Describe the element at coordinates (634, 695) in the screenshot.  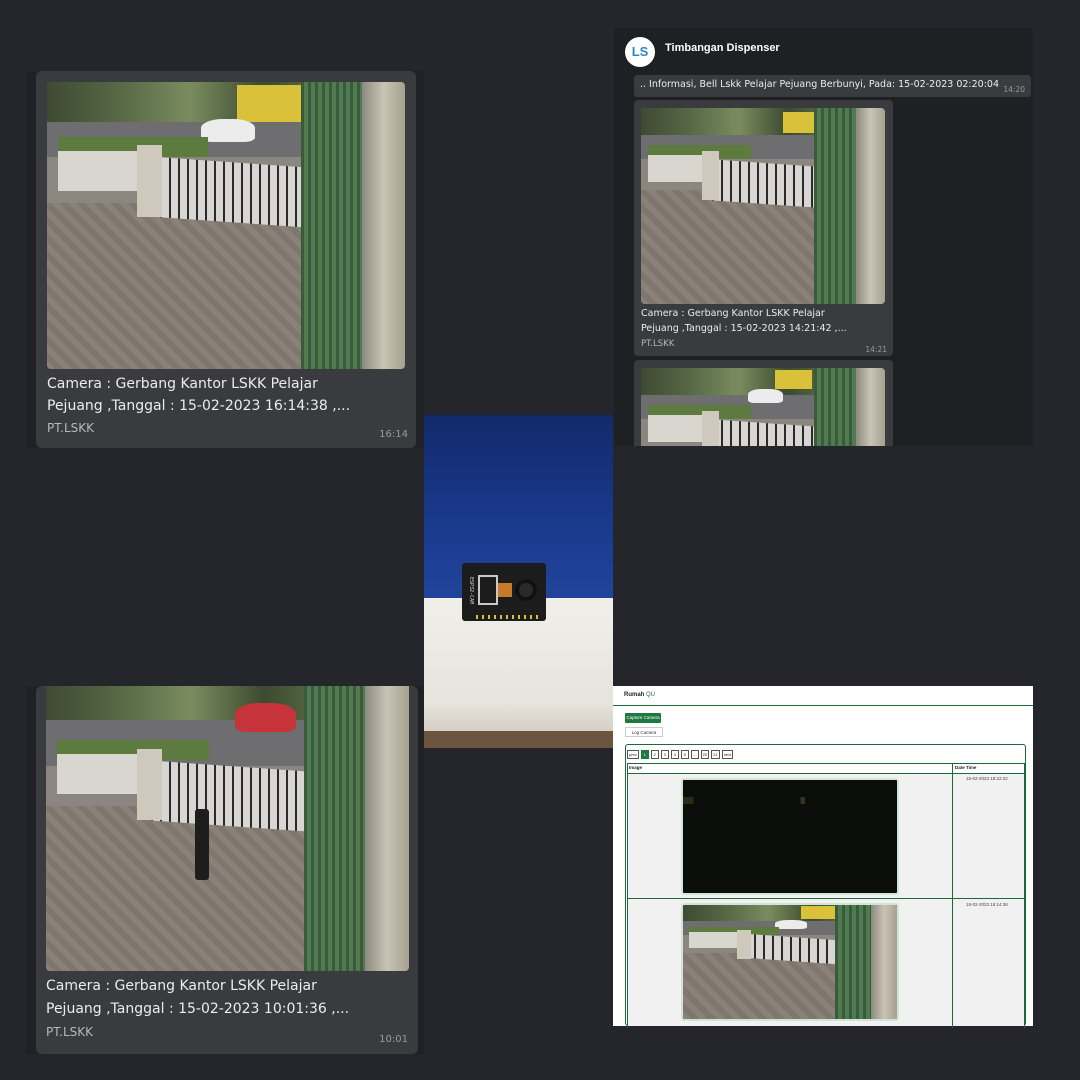
I see `brand-main: Rumah` at that location.